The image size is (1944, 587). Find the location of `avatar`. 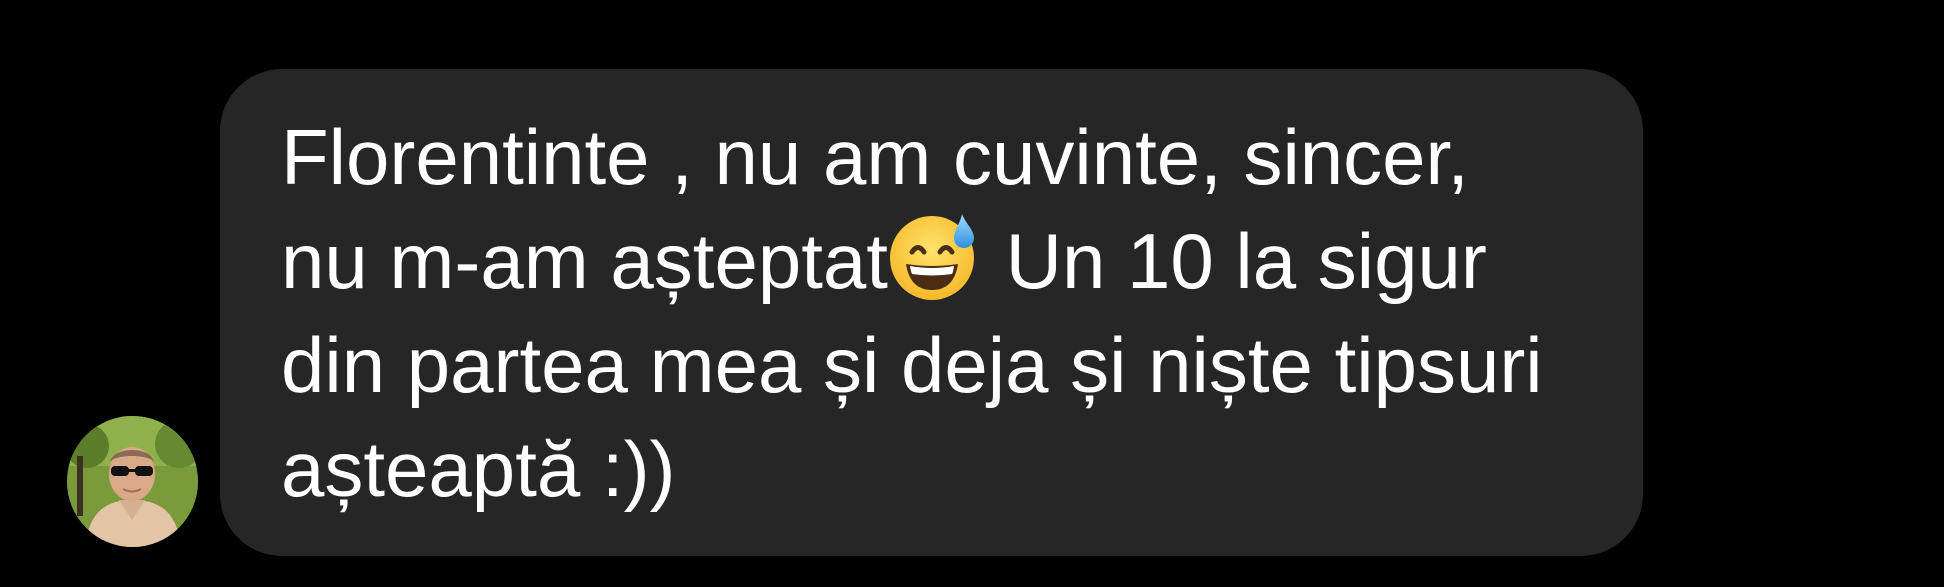

avatar is located at coordinates (132, 481).